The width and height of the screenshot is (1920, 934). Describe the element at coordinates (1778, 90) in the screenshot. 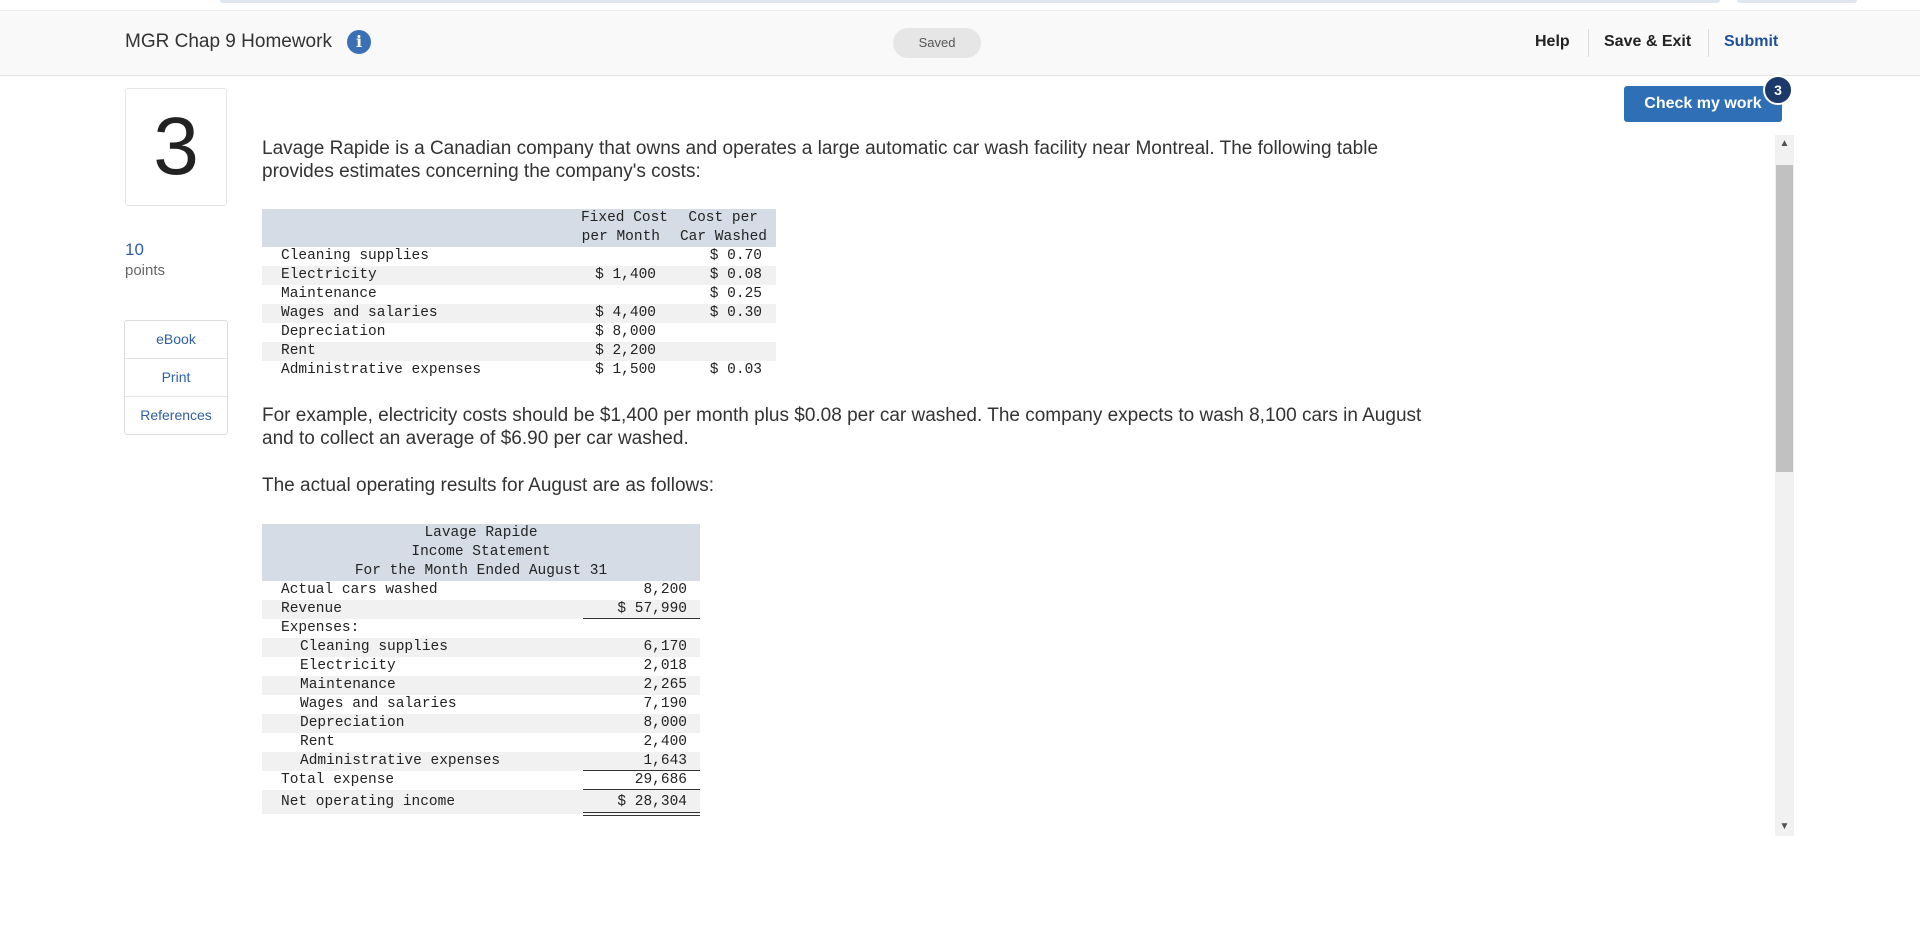

I see `check-attempts-badge: 3` at that location.